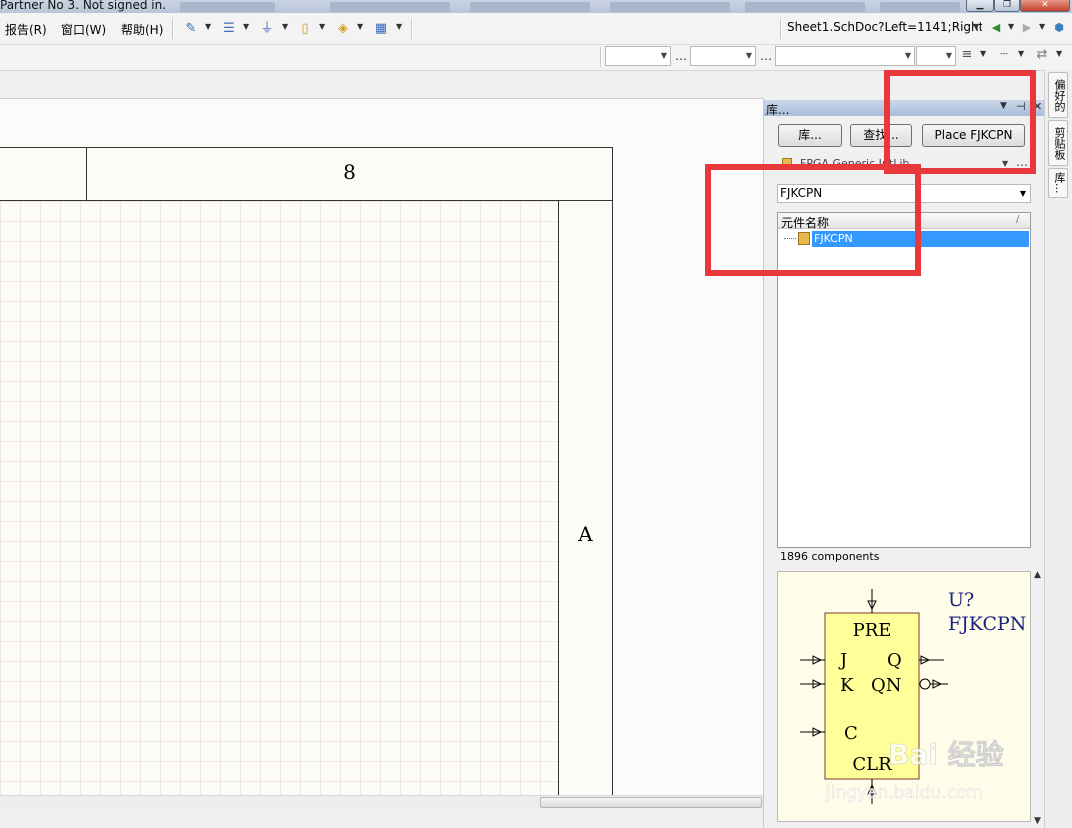 The height and width of the screenshot is (828, 1072). I want to click on pin-label-q: Q, so click(894, 660).